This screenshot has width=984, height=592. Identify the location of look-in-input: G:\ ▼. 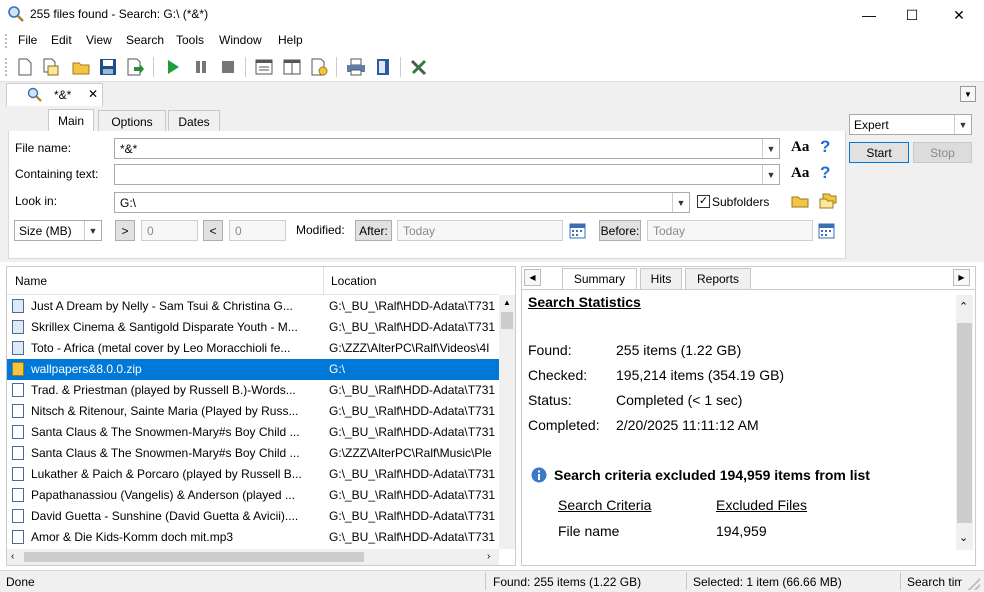
(402, 202).